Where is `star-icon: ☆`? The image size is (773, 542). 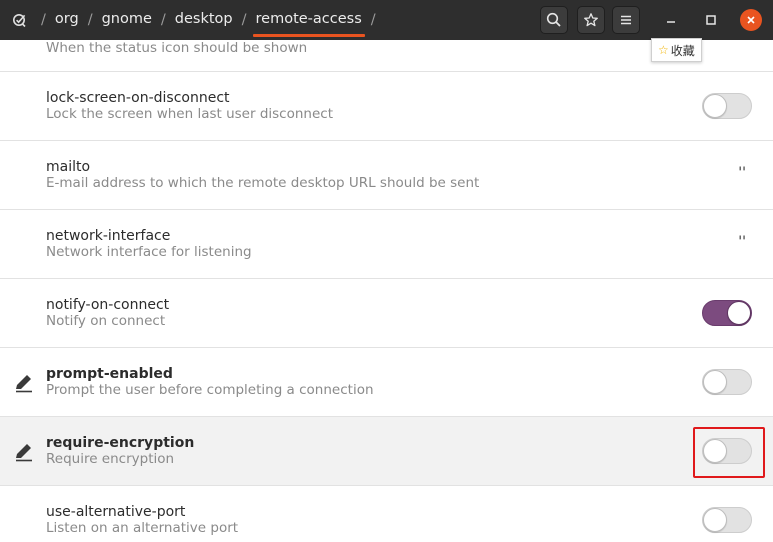 star-icon: ☆ is located at coordinates (663, 50).